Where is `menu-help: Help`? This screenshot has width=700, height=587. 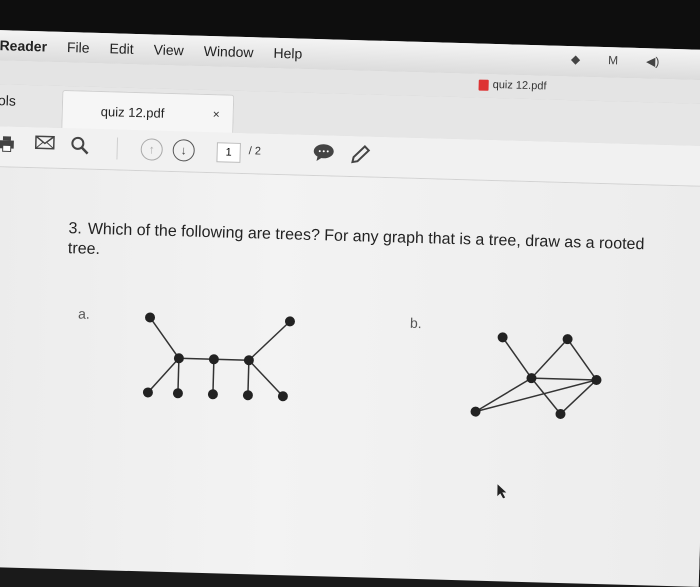
menu-help: Help is located at coordinates (287, 53).